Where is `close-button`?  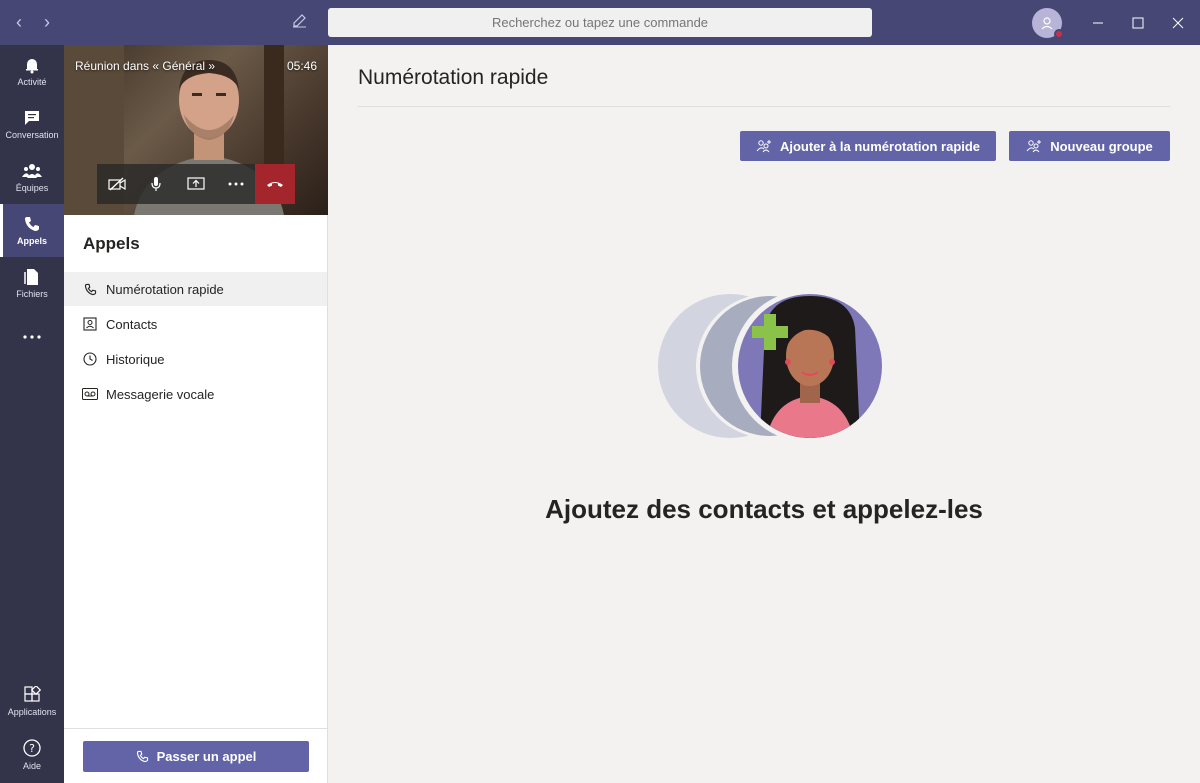
close-button is located at coordinates (1178, 22).